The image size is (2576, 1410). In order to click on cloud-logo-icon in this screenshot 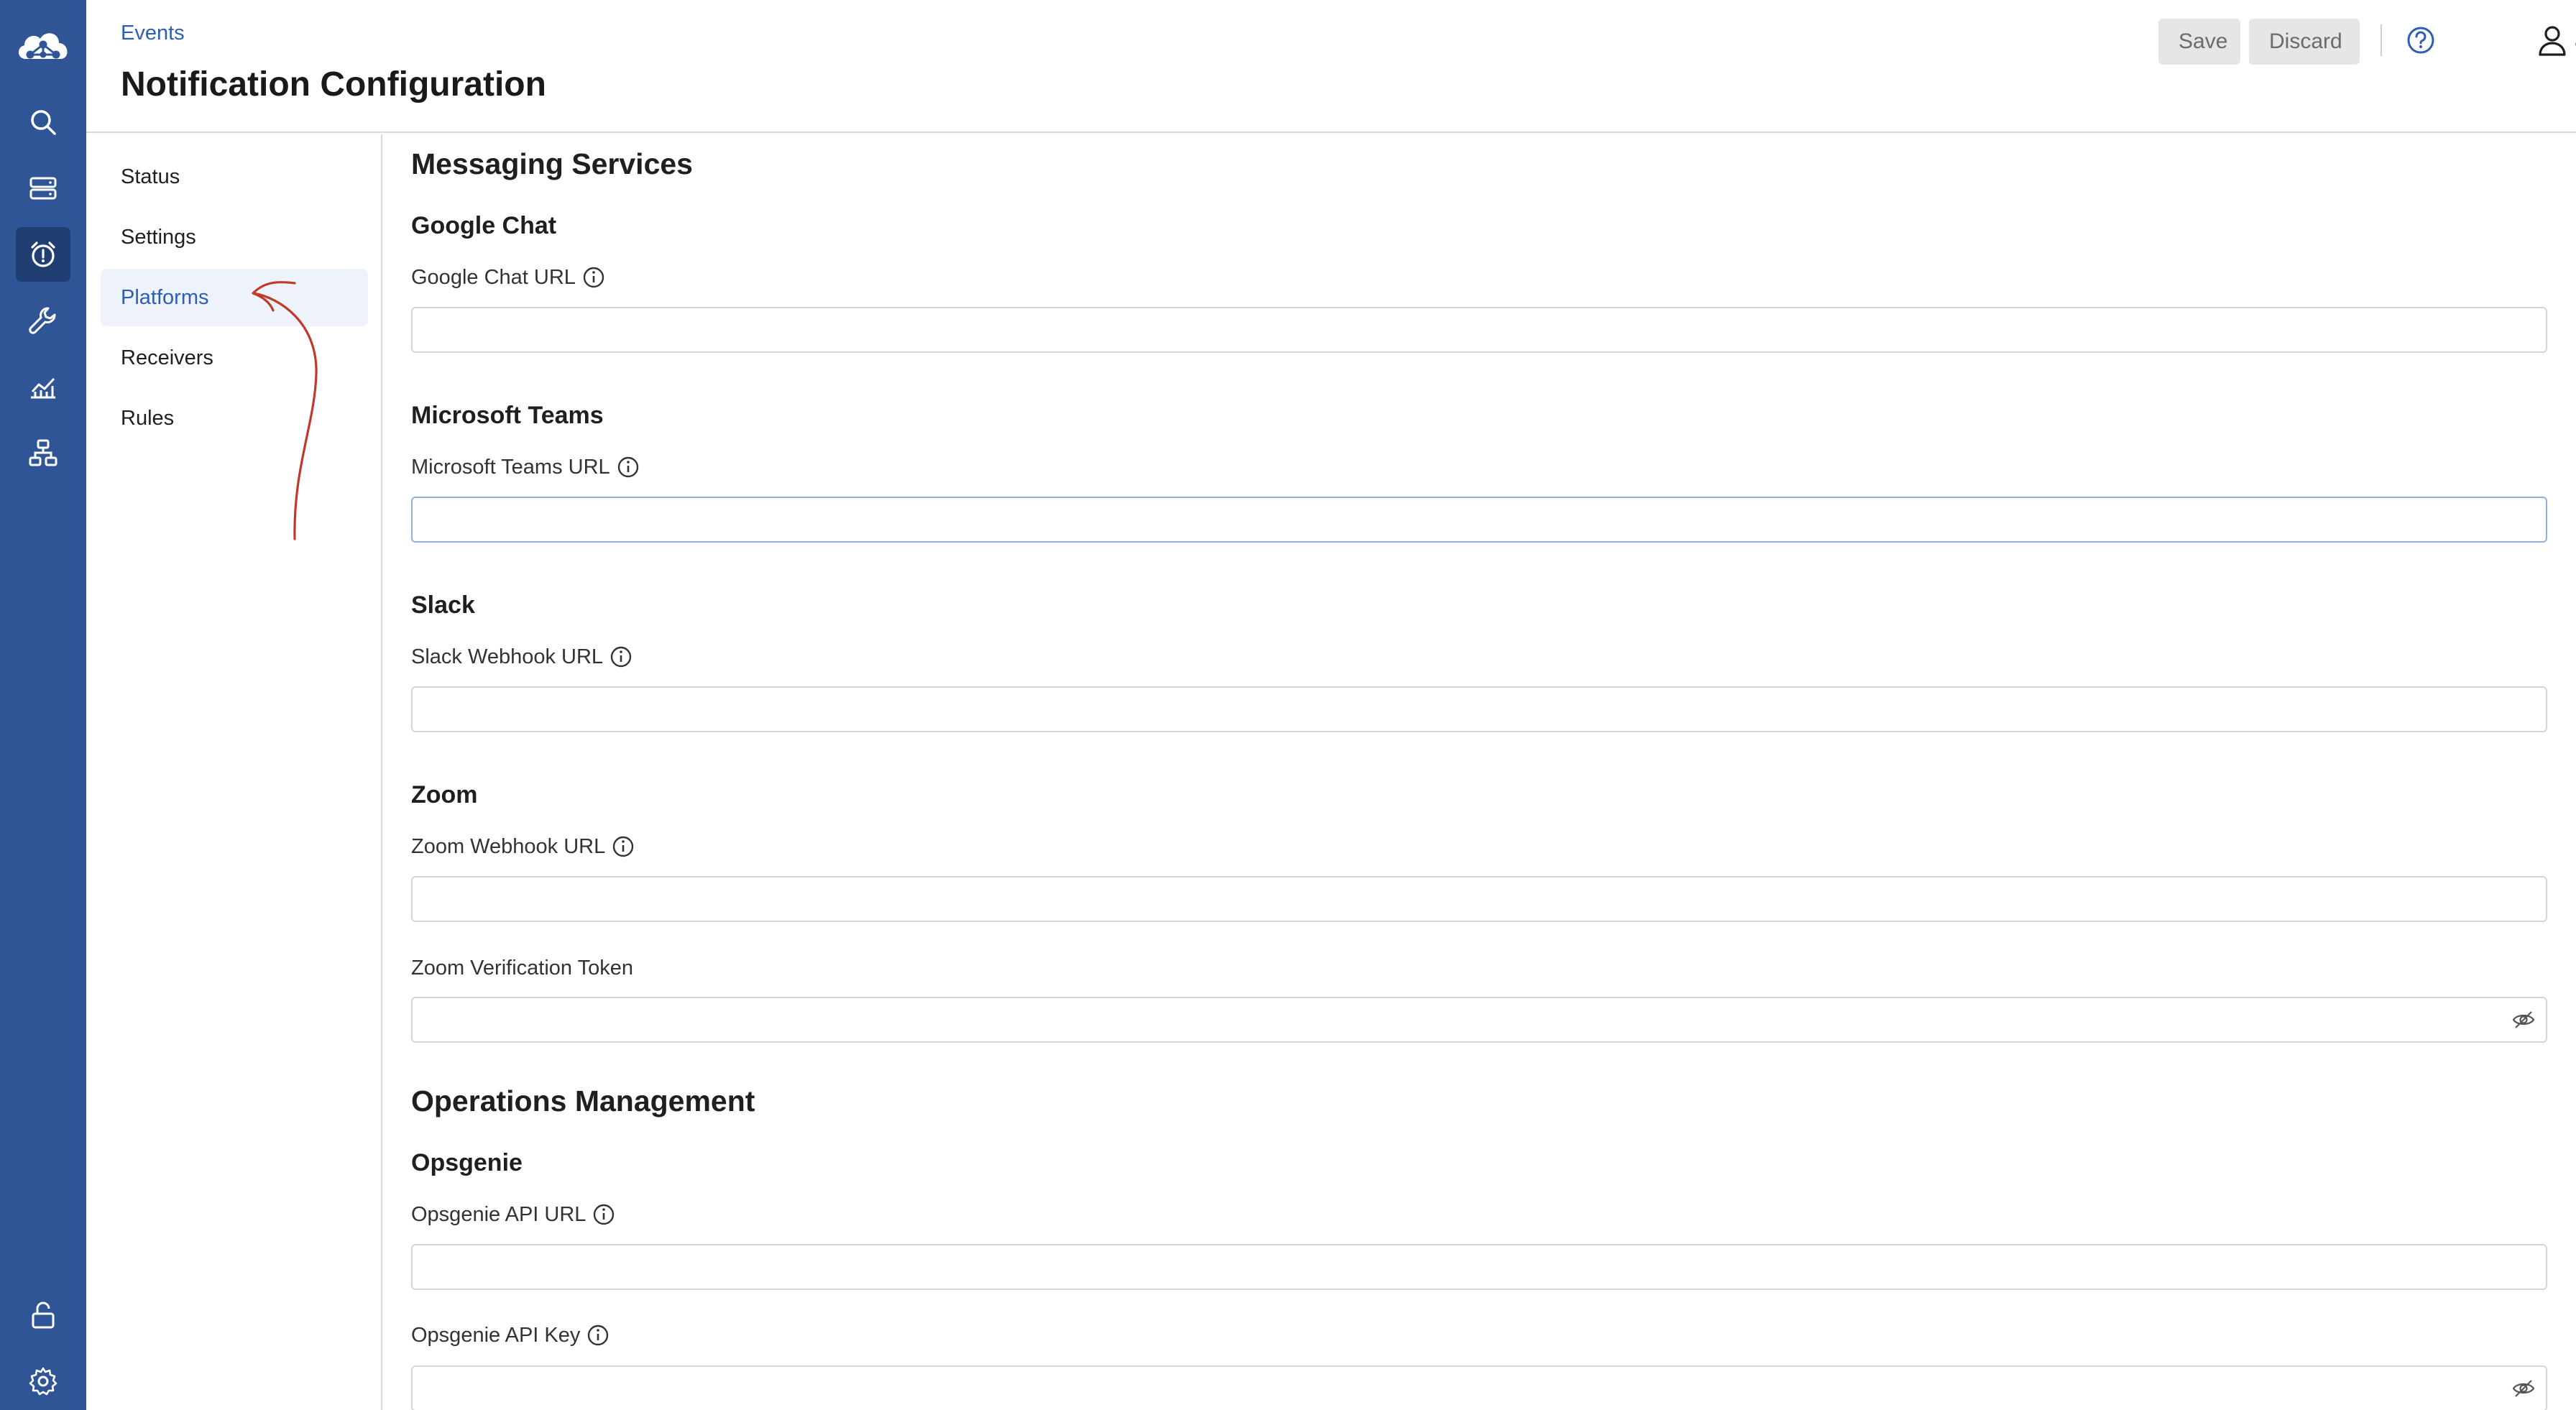, I will do `click(43, 47)`.